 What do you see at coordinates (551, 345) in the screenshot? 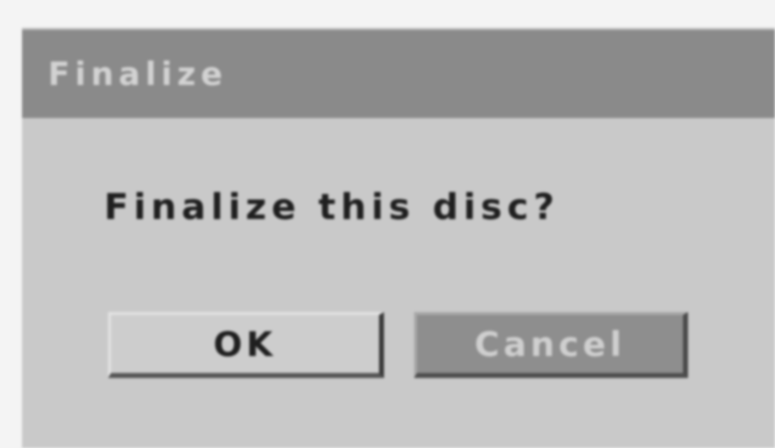
I see `cancel-button: Cancel` at bounding box center [551, 345].